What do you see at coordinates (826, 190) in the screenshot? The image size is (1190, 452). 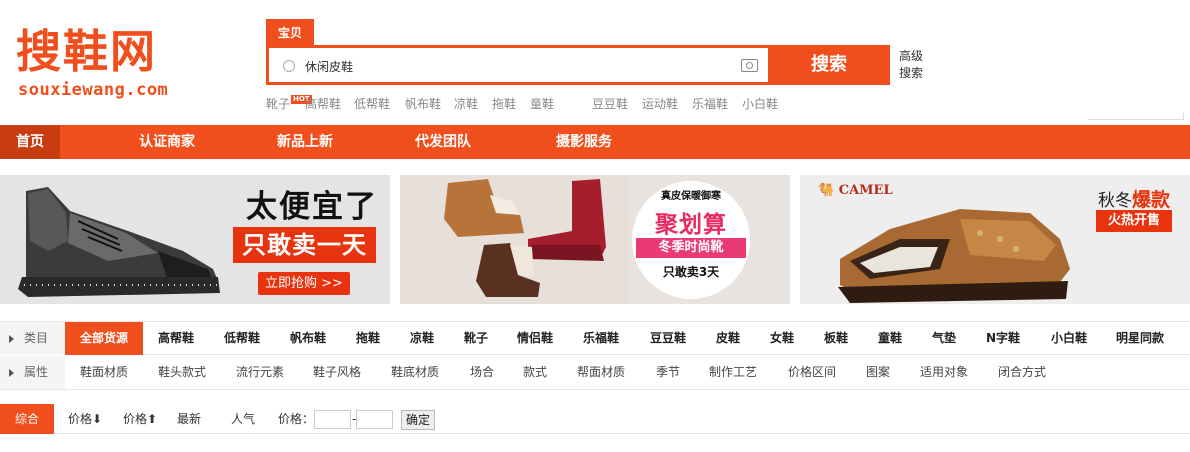 I see `camel-icon: 🐫` at bounding box center [826, 190].